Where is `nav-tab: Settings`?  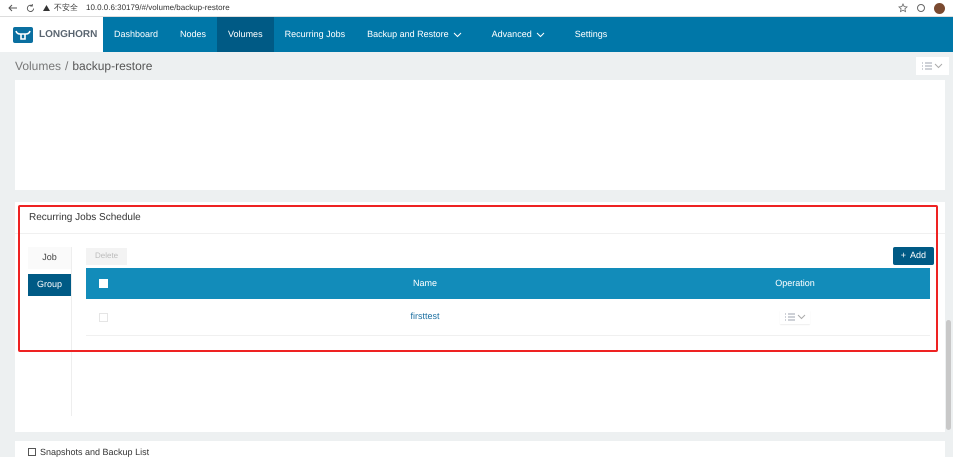
nav-tab: Settings is located at coordinates (591, 34).